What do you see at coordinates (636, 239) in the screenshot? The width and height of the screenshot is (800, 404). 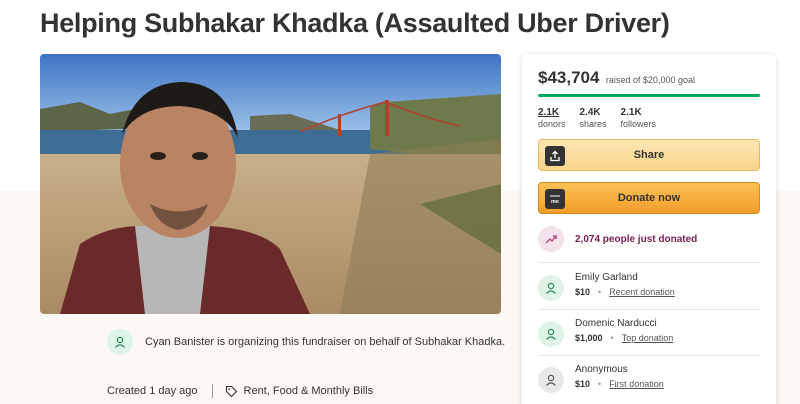 I see `trend-text: 2,074 people just donated` at bounding box center [636, 239].